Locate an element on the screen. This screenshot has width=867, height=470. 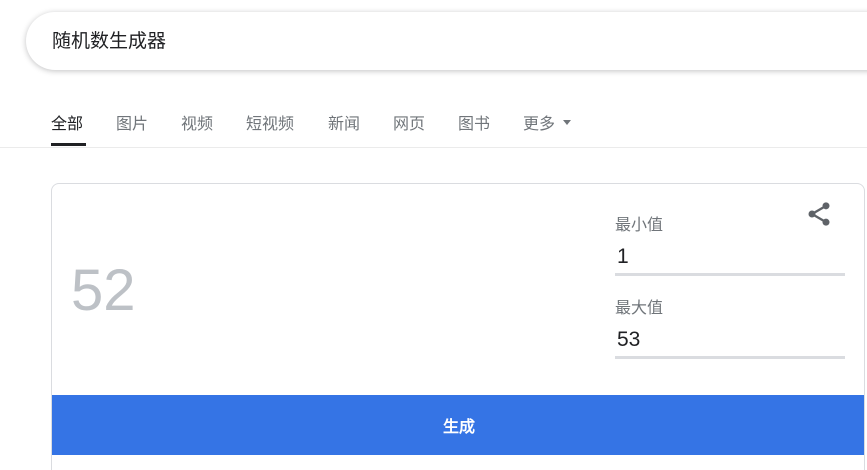
random-result: 52 is located at coordinates (103, 290).